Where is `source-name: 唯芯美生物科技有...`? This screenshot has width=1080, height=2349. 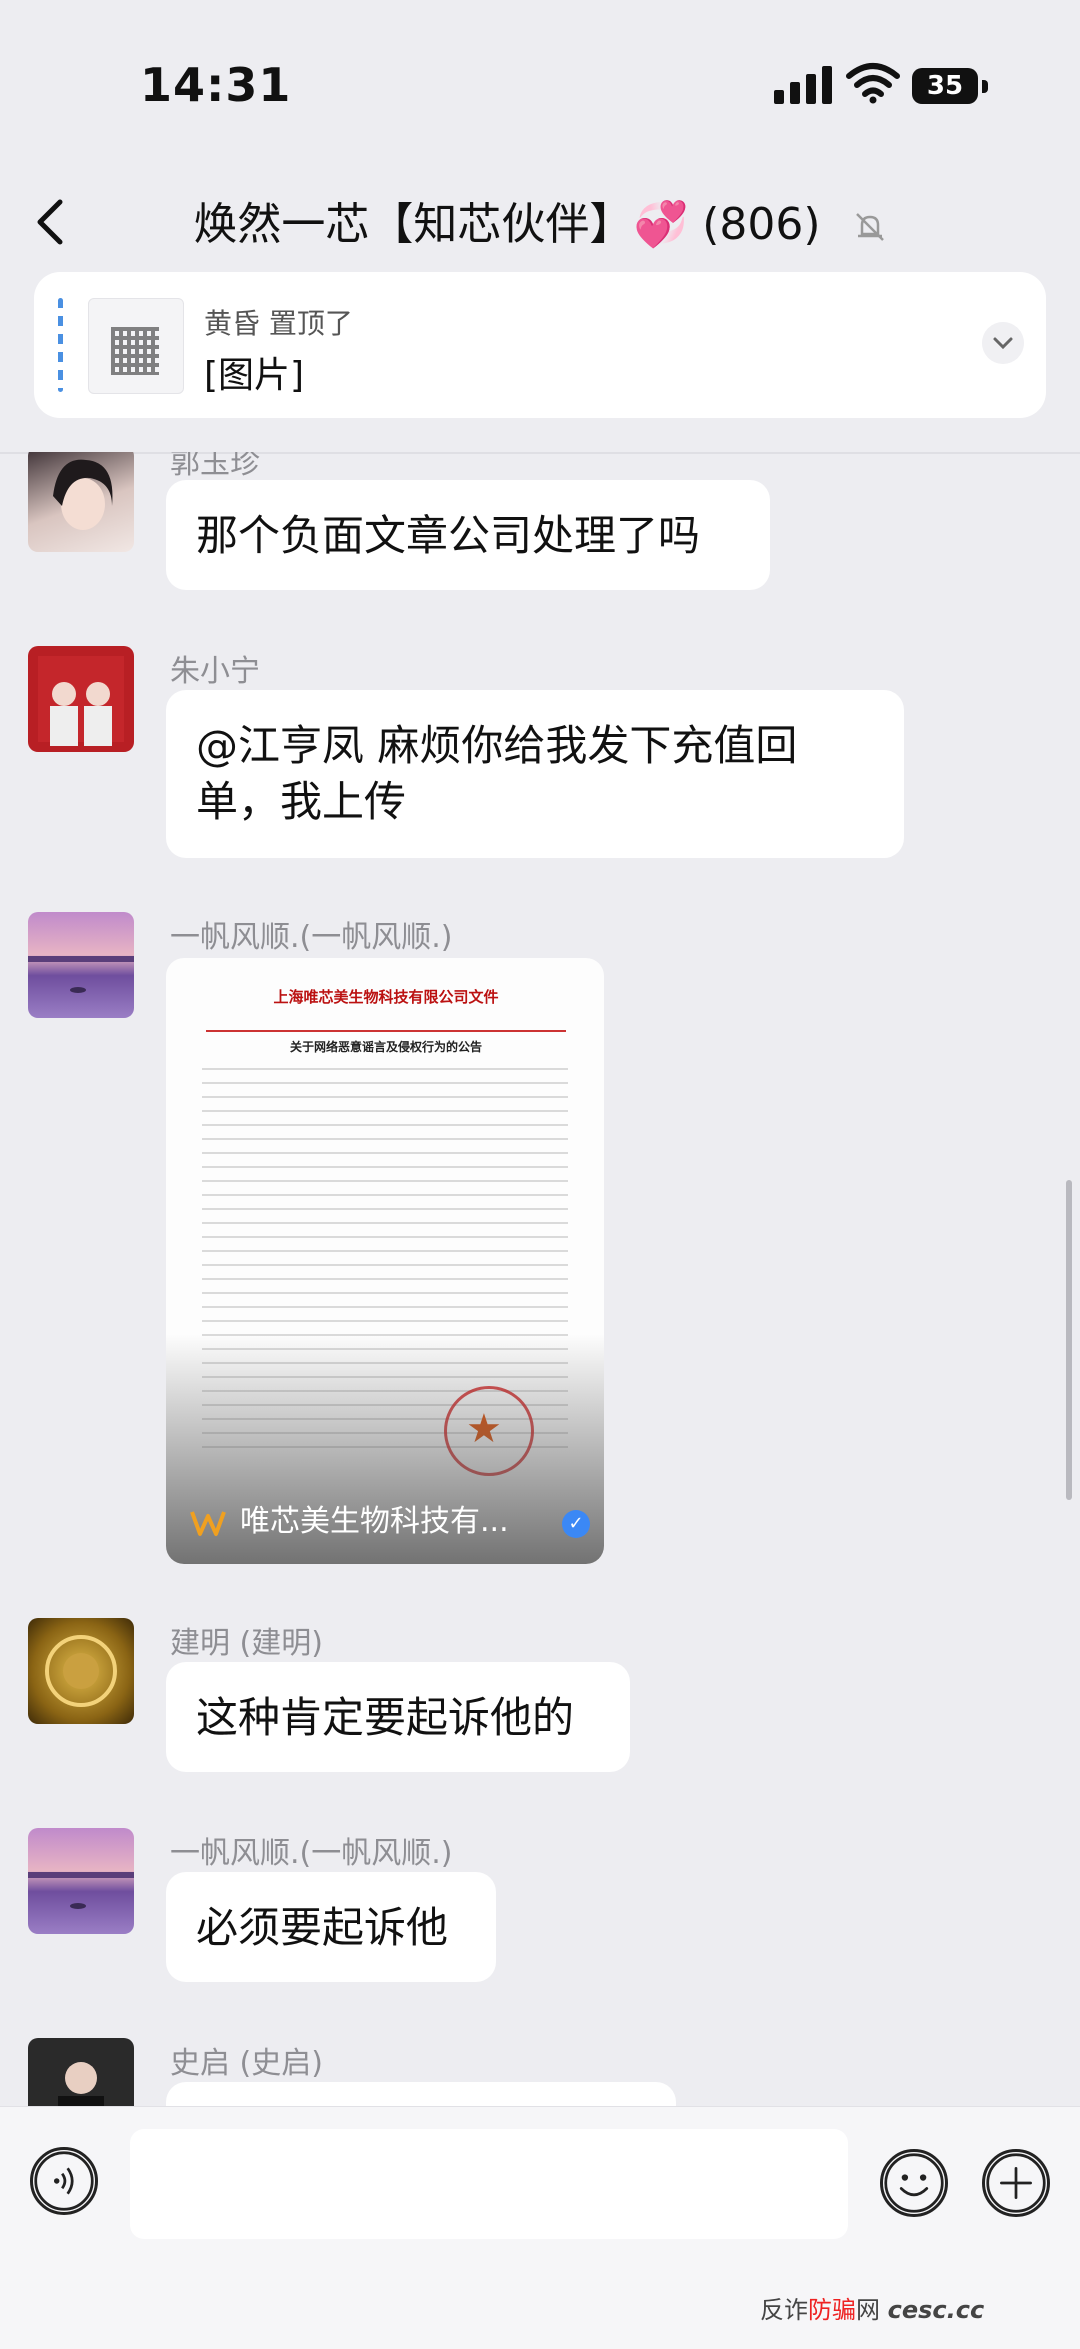 source-name: 唯芯美生物科技有... is located at coordinates (374, 1521).